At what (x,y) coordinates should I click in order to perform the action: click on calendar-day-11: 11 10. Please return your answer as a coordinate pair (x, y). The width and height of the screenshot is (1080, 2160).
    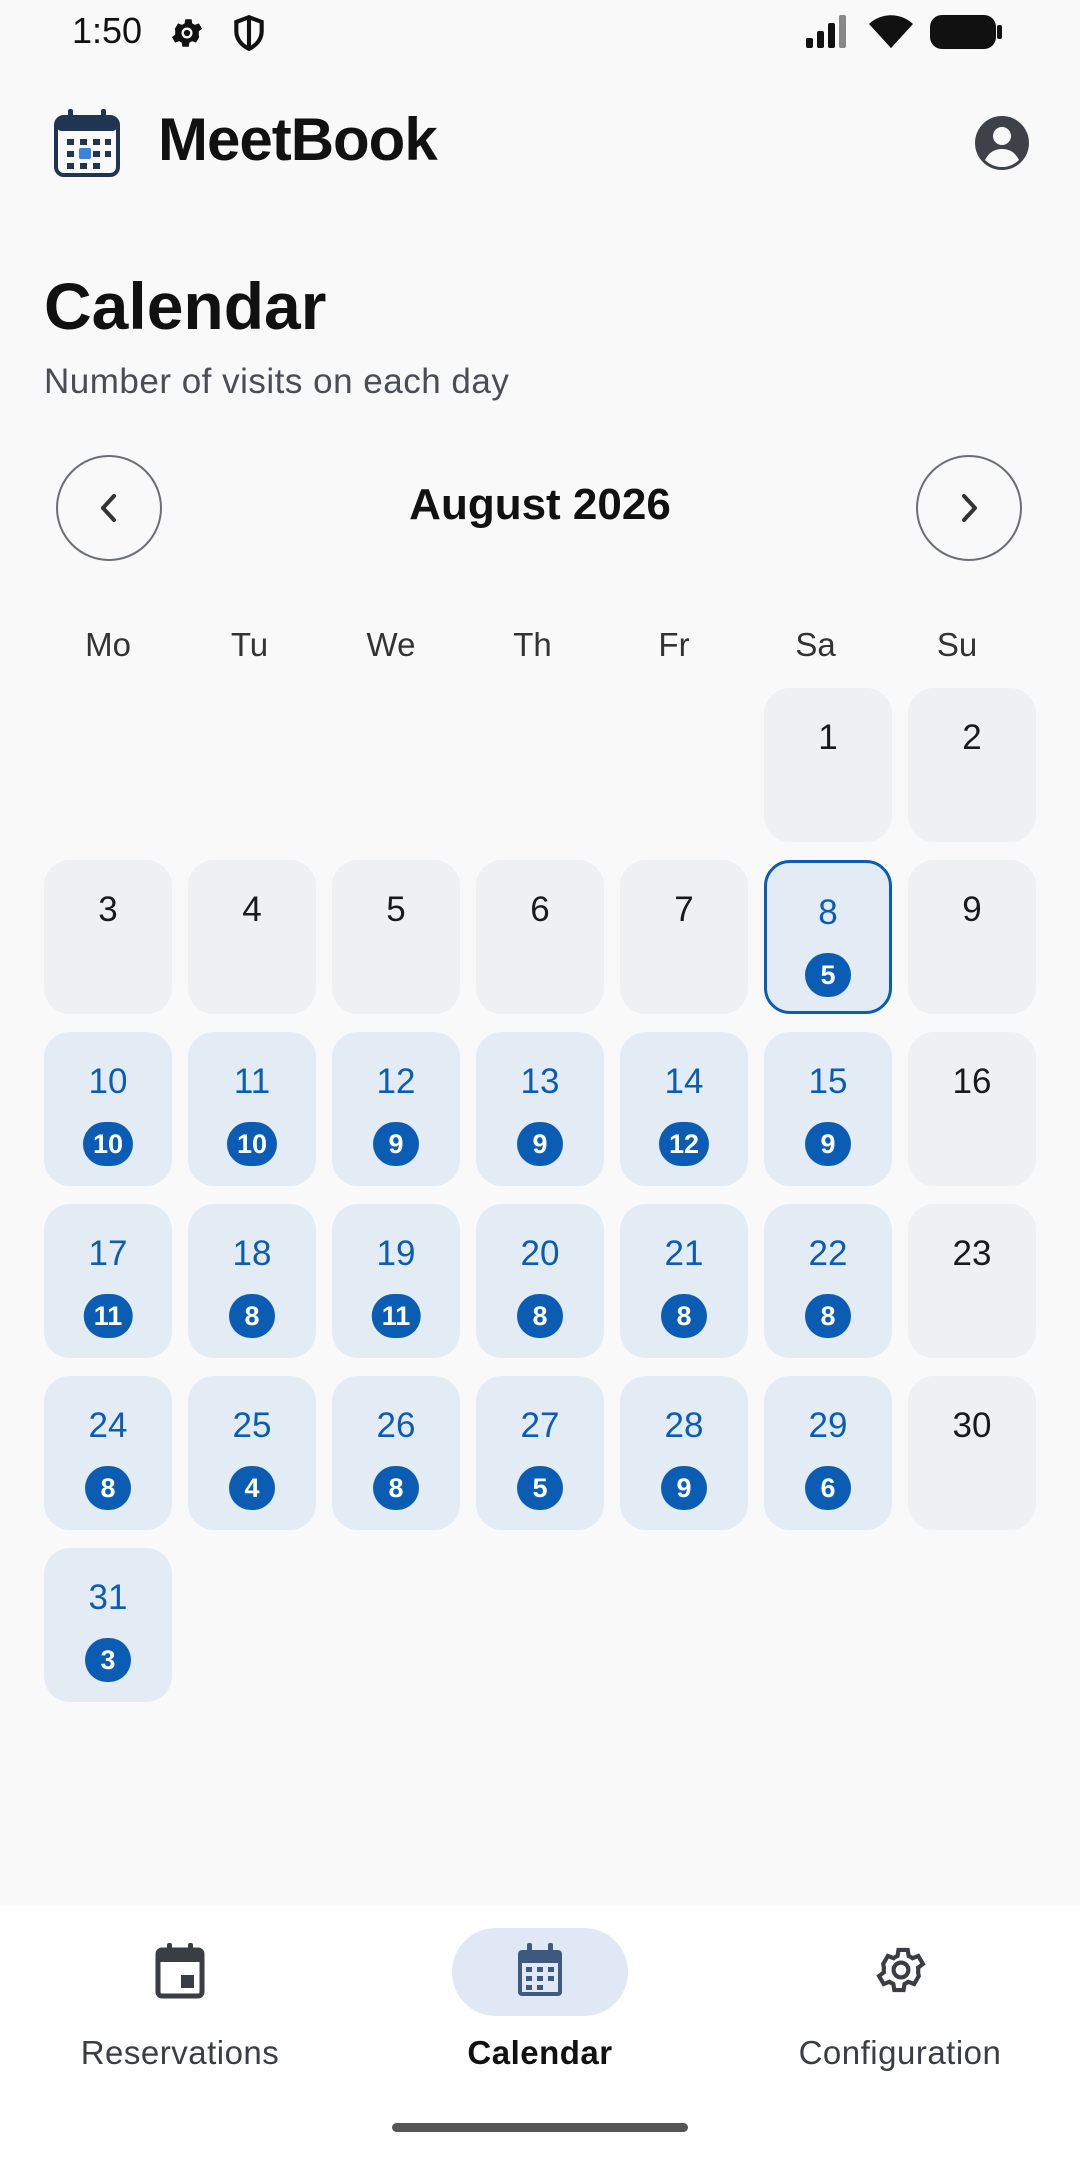
    Looking at the image, I should click on (252, 1109).